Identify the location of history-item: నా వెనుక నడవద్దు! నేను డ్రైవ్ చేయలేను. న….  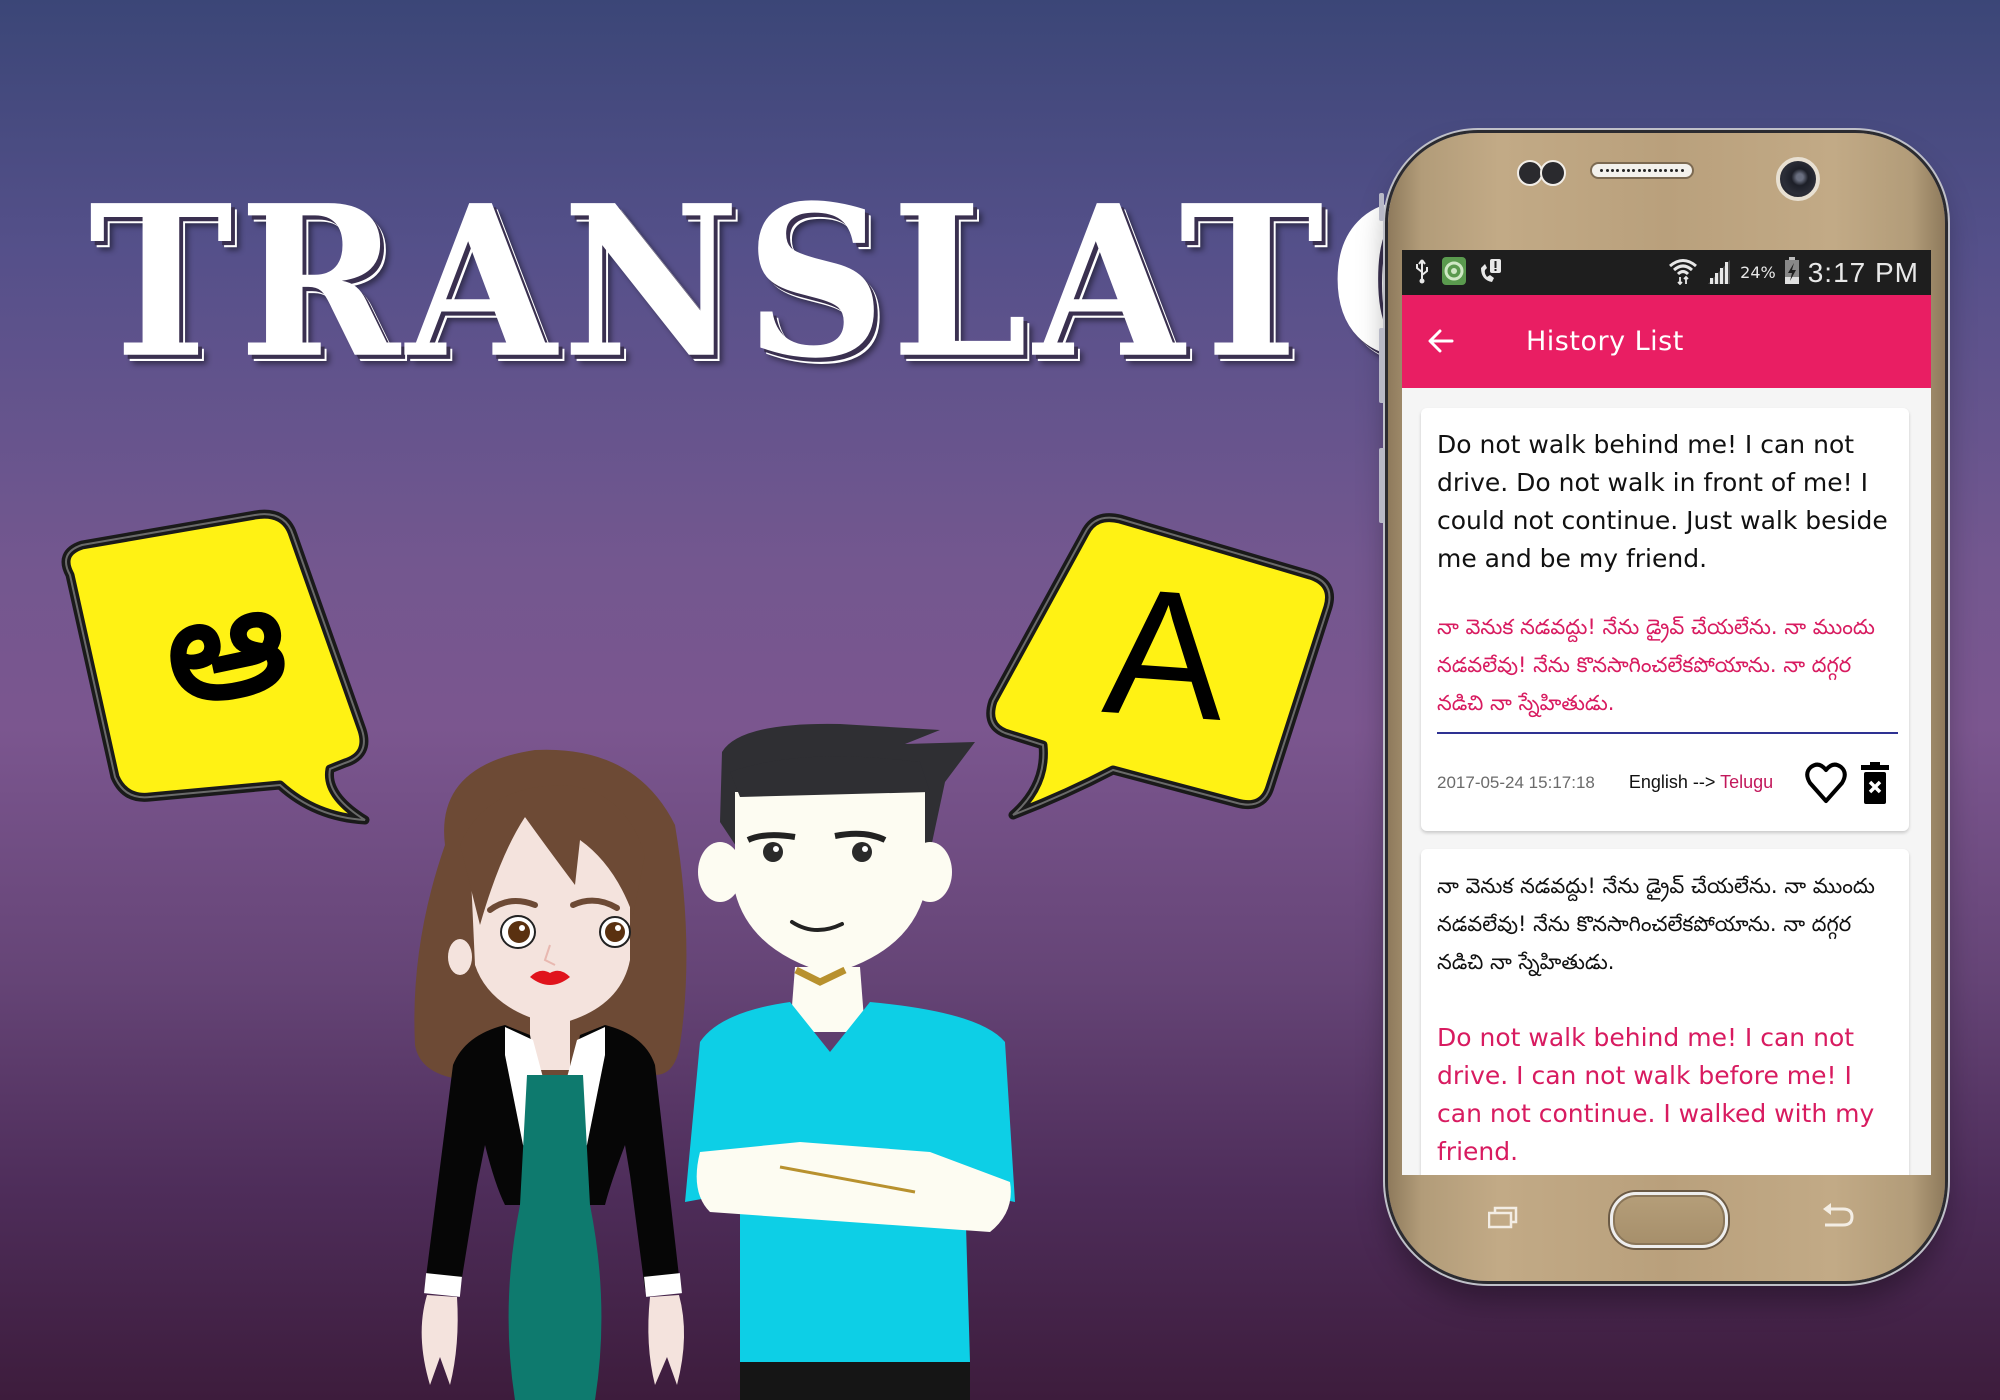
(1665, 1012).